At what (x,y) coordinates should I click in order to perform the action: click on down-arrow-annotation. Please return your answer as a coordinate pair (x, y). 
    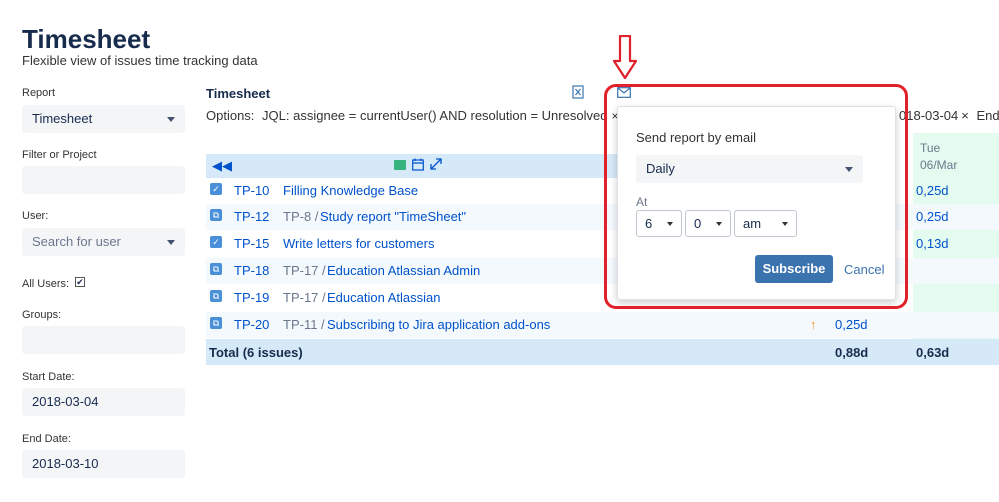
    Looking at the image, I should click on (625, 57).